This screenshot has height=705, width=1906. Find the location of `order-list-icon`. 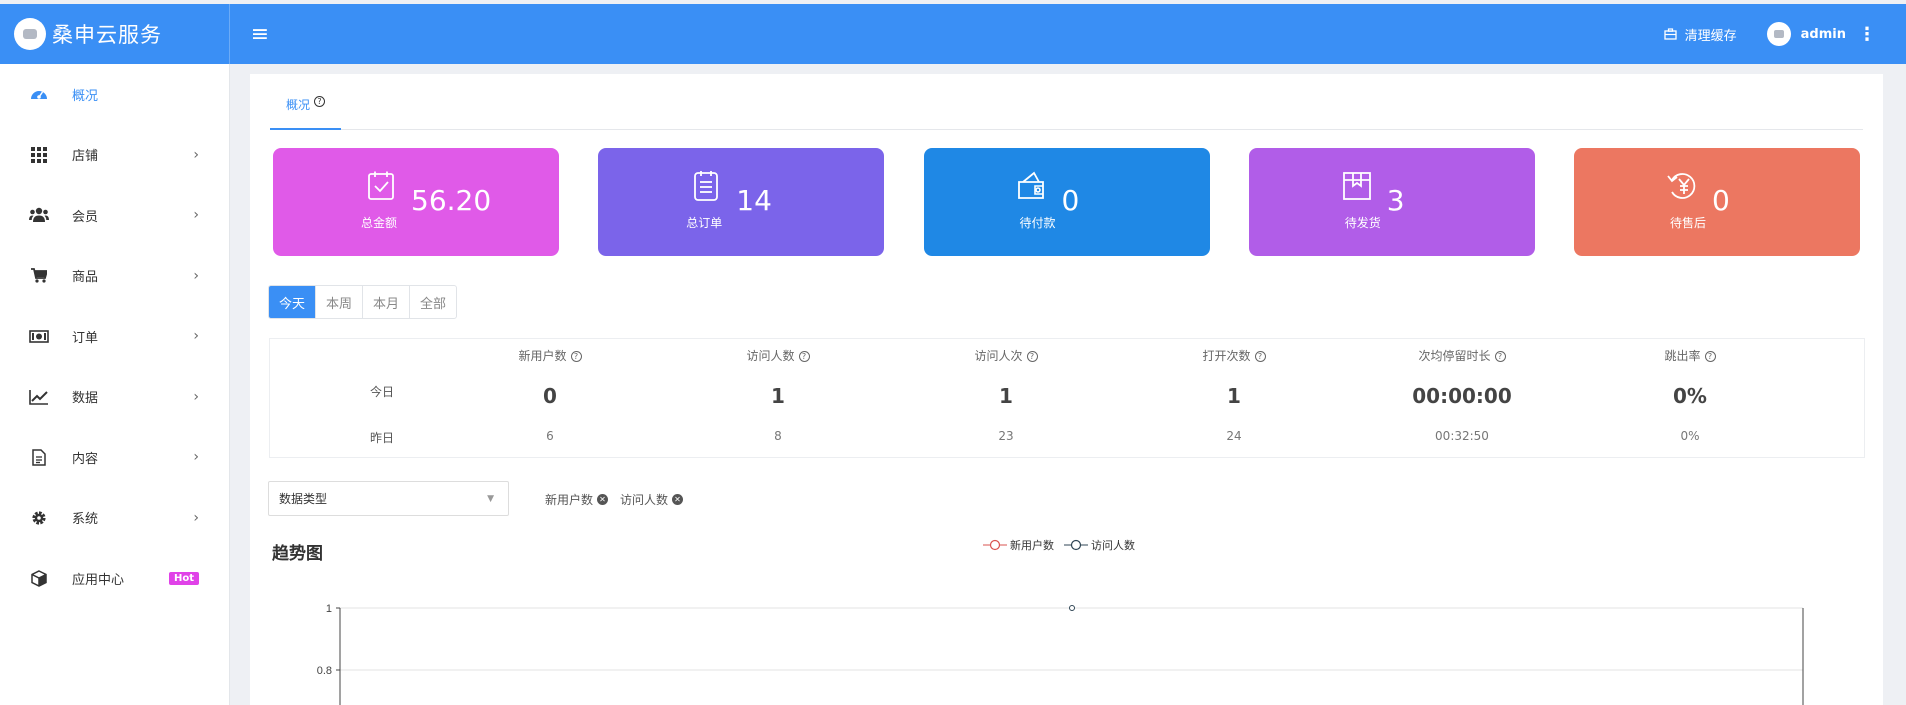

order-list-icon is located at coordinates (706, 186).